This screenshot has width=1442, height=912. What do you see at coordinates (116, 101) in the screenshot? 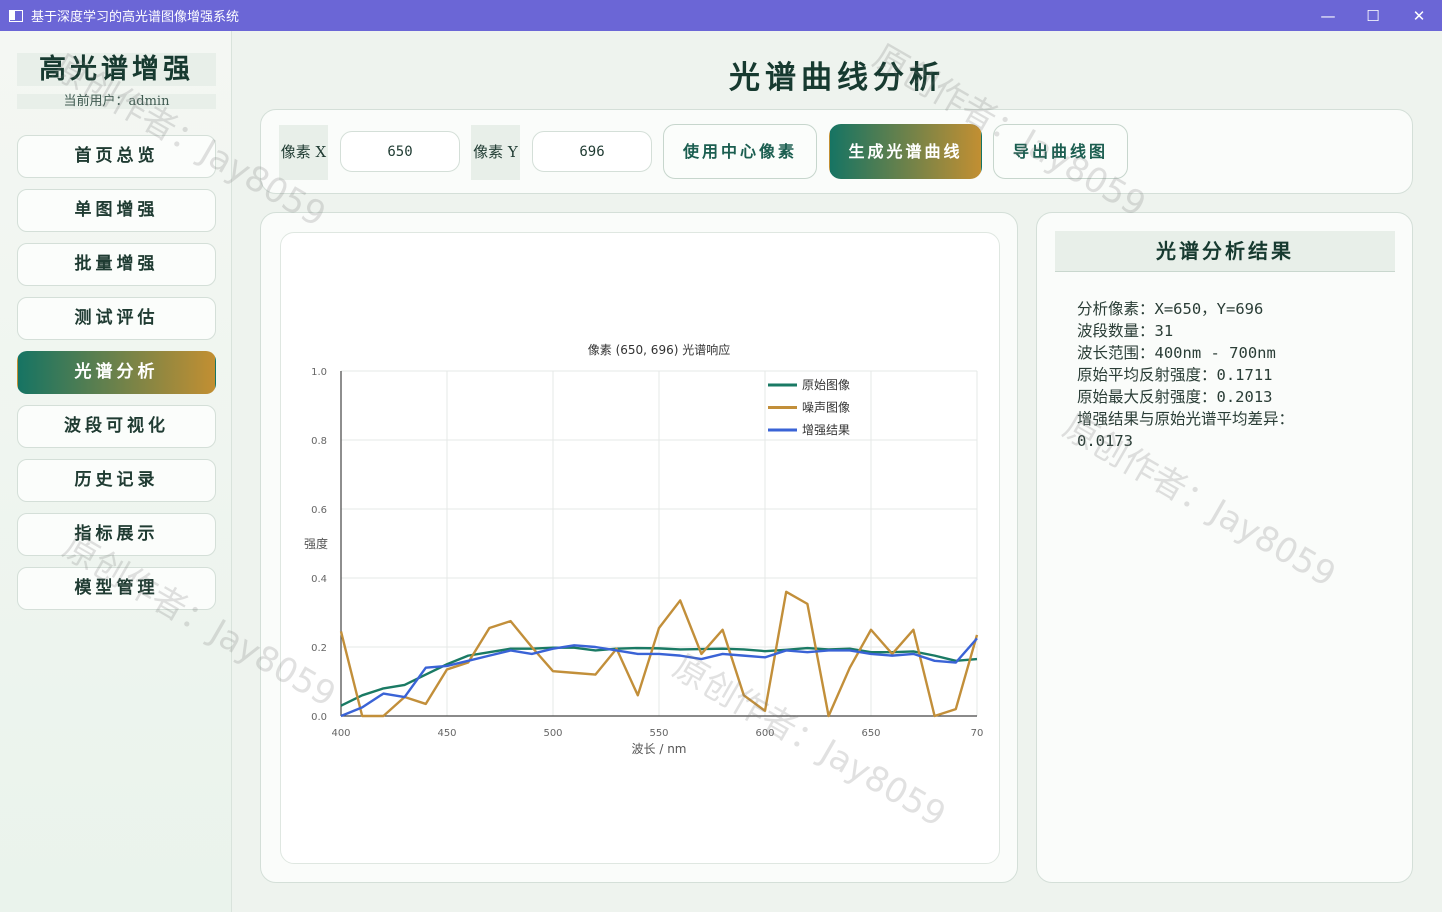
I see `current-user-label: 当前用户：admin` at bounding box center [116, 101].